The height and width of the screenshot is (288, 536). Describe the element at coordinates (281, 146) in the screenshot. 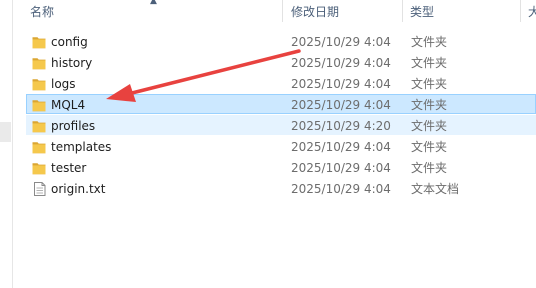

I see `file-row-templates: templates 2025/10/29 4:04 文件夹` at that location.